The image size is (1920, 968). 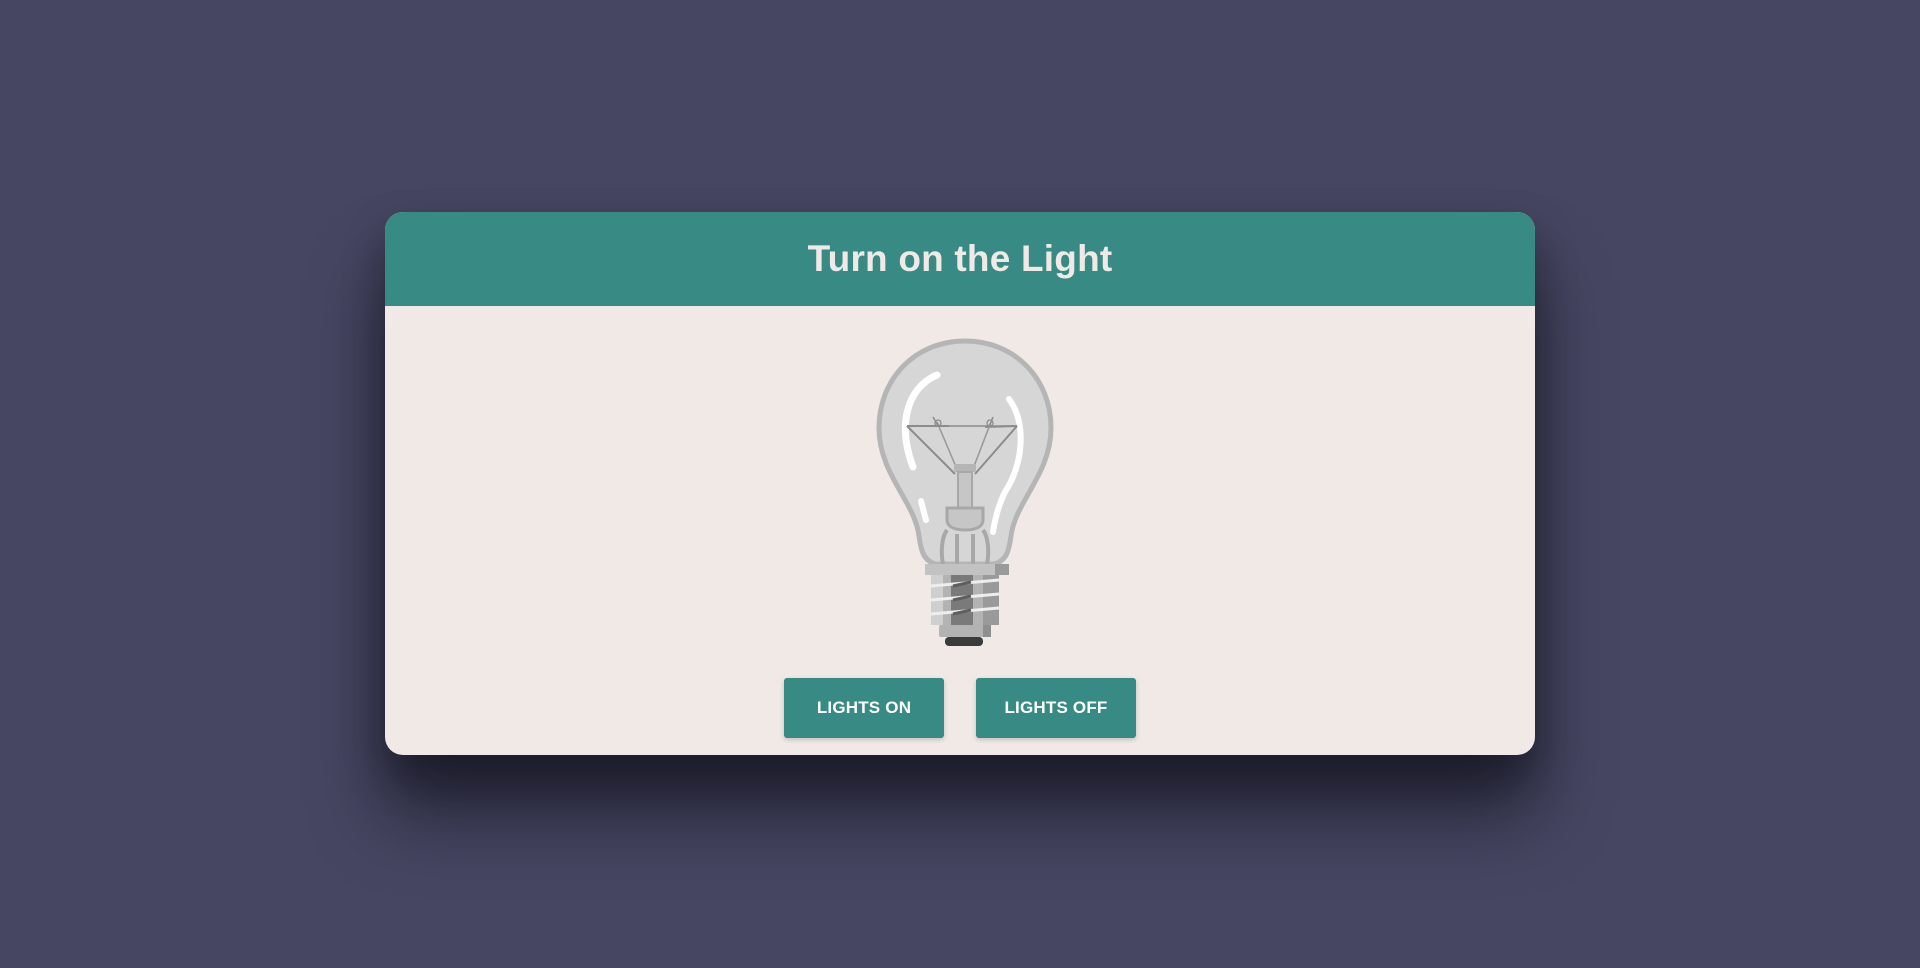 I want to click on lights-off-button: LIGHTS OFF, so click(x=1056, y=708).